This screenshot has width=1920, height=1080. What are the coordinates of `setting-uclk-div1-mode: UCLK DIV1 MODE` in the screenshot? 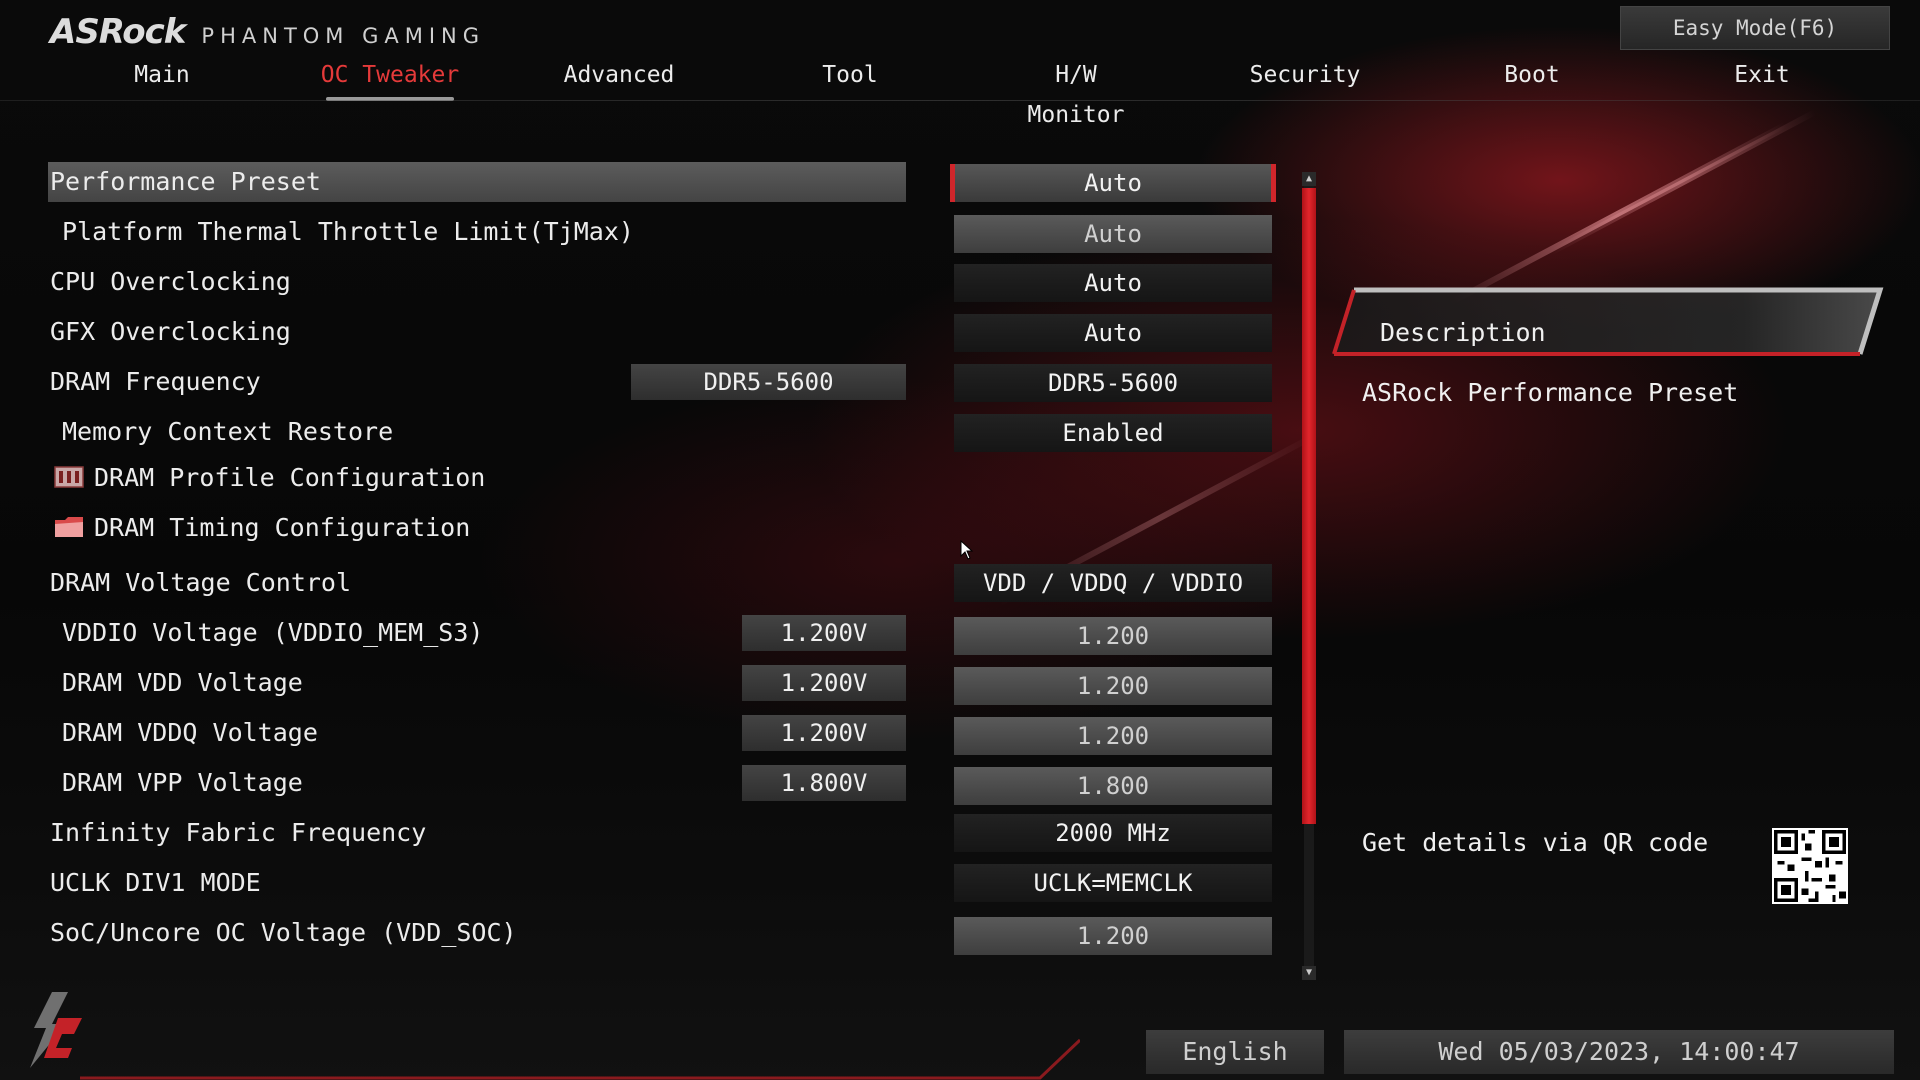 It's located at (478, 883).